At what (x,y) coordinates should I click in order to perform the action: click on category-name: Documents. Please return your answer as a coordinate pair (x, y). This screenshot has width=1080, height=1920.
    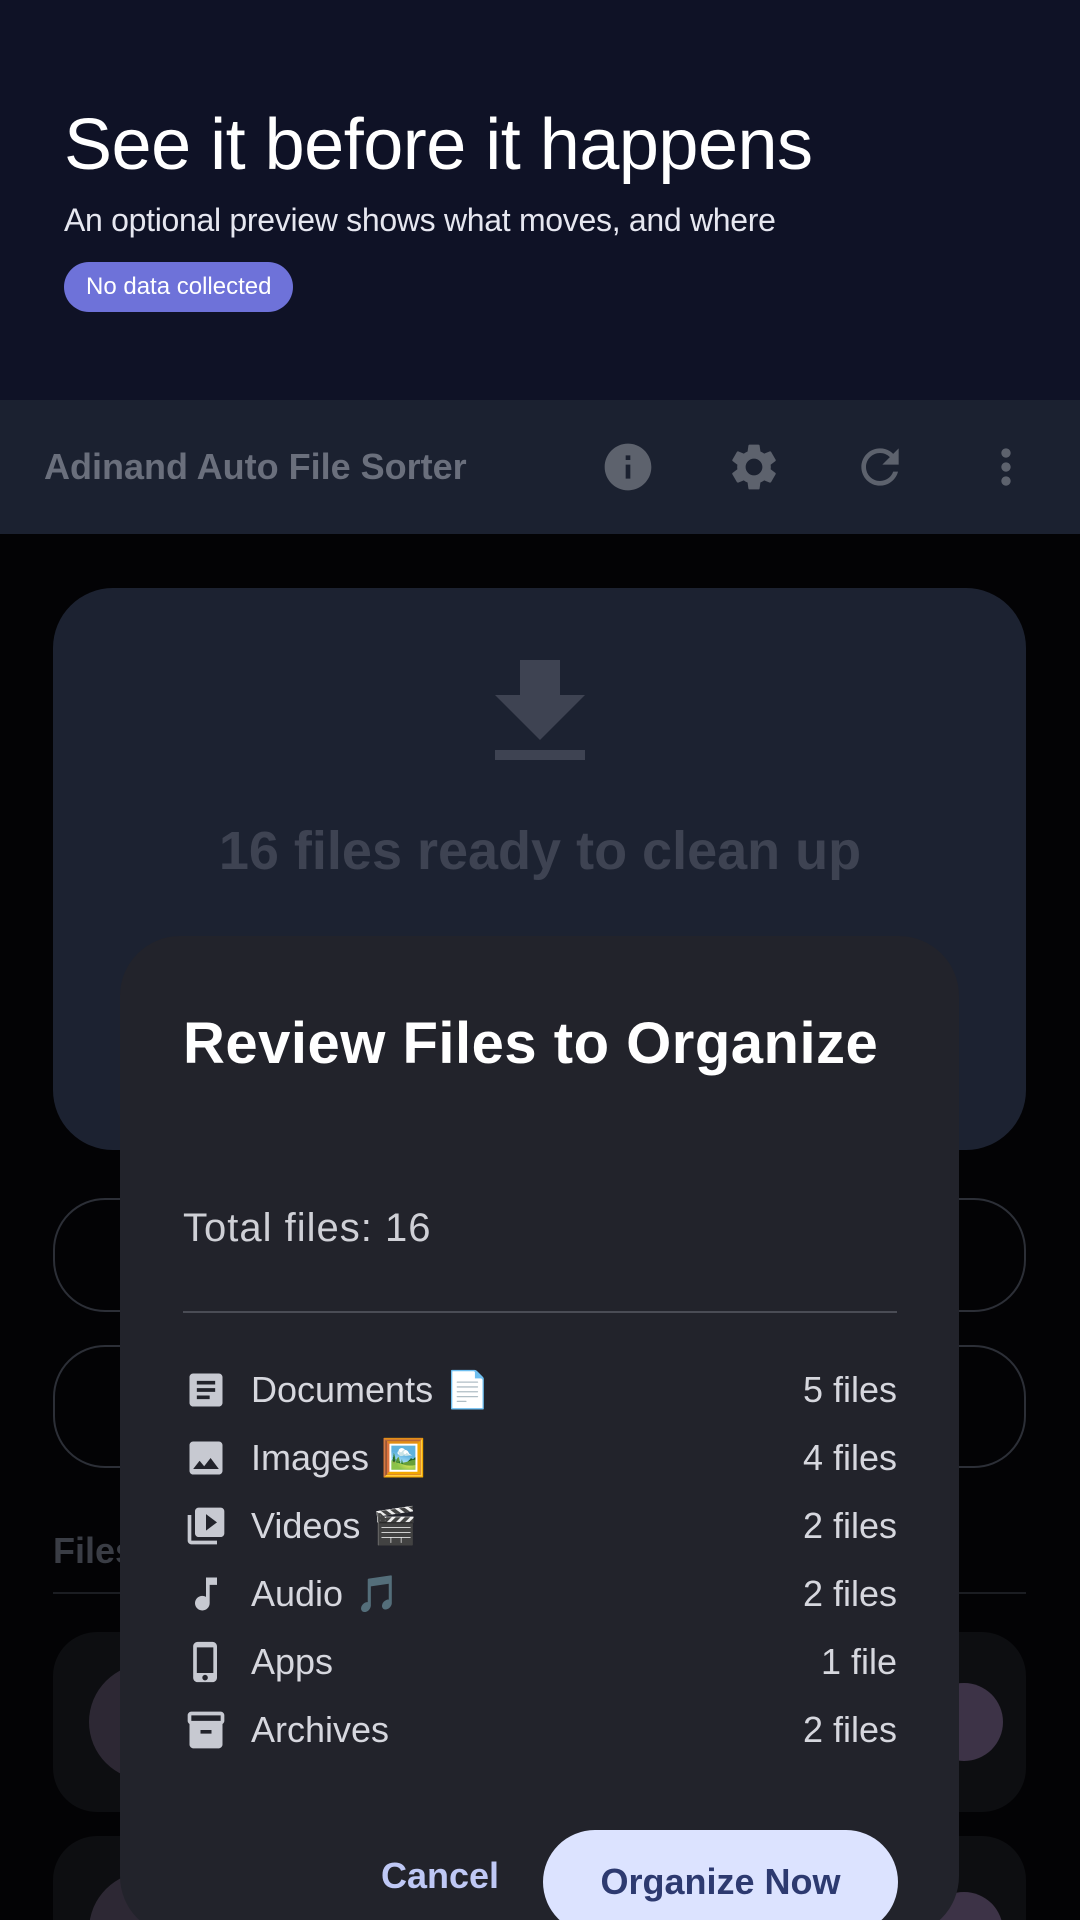
    Looking at the image, I should click on (342, 1389).